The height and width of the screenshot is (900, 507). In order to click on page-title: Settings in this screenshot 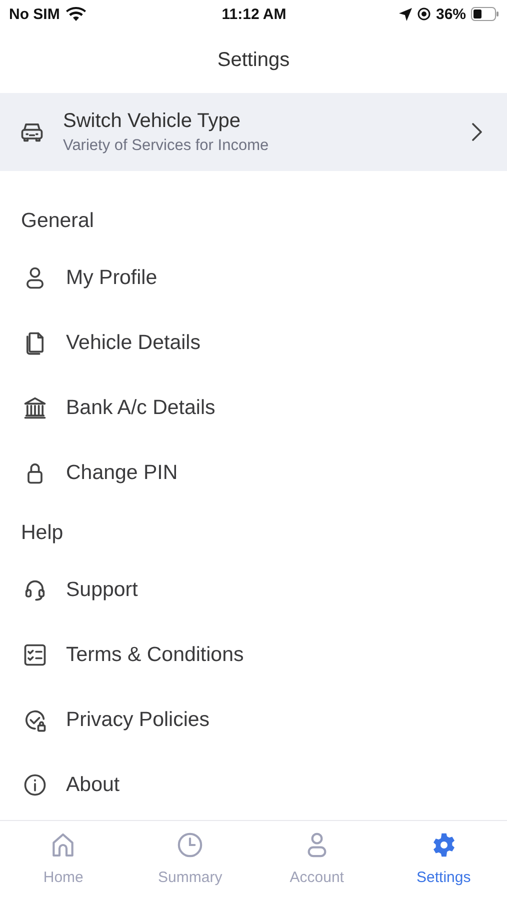, I will do `click(253, 60)`.